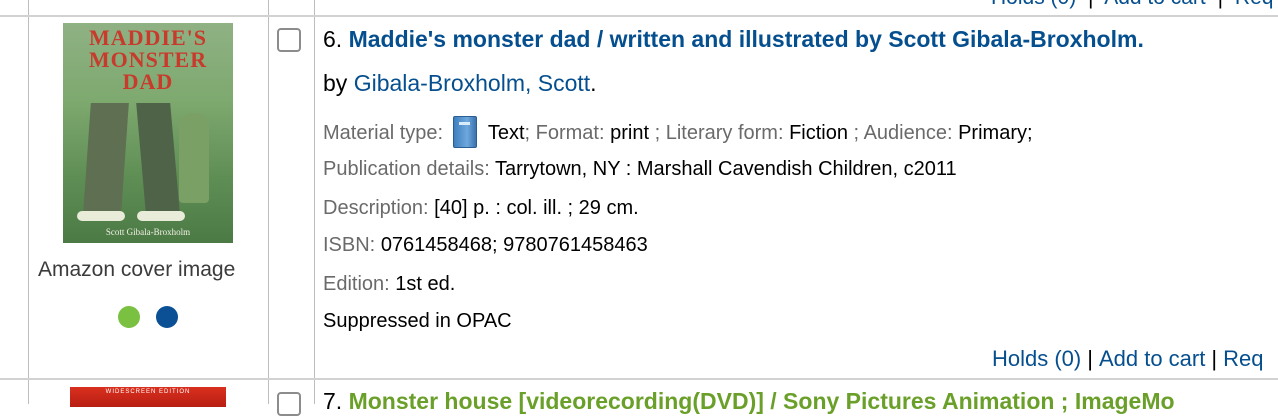 The width and height of the screenshot is (1278, 416). What do you see at coordinates (289, 404) in the screenshot?
I see `select-next-record-checkbox` at bounding box center [289, 404].